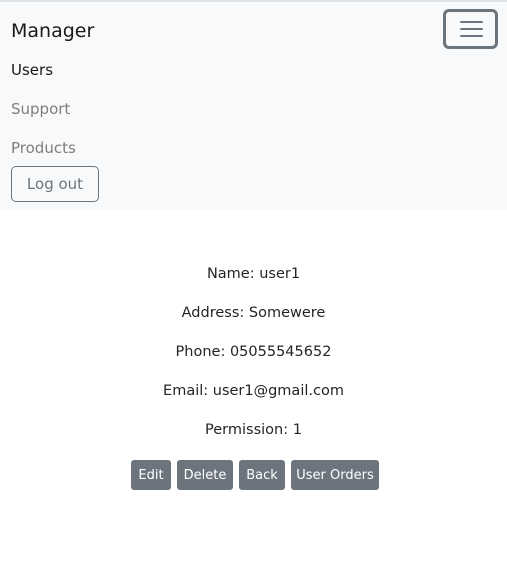  What do you see at coordinates (335, 475) in the screenshot?
I see `user-orders-button: User Orders` at bounding box center [335, 475].